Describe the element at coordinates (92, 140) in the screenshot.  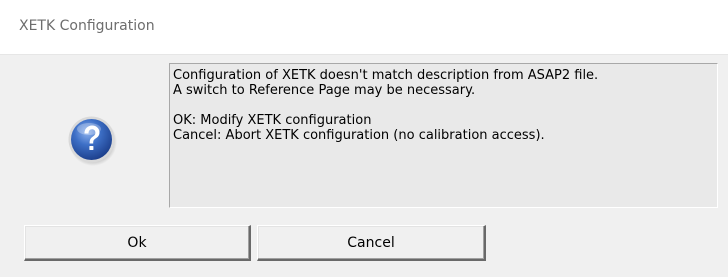
I see `question-icon` at that location.